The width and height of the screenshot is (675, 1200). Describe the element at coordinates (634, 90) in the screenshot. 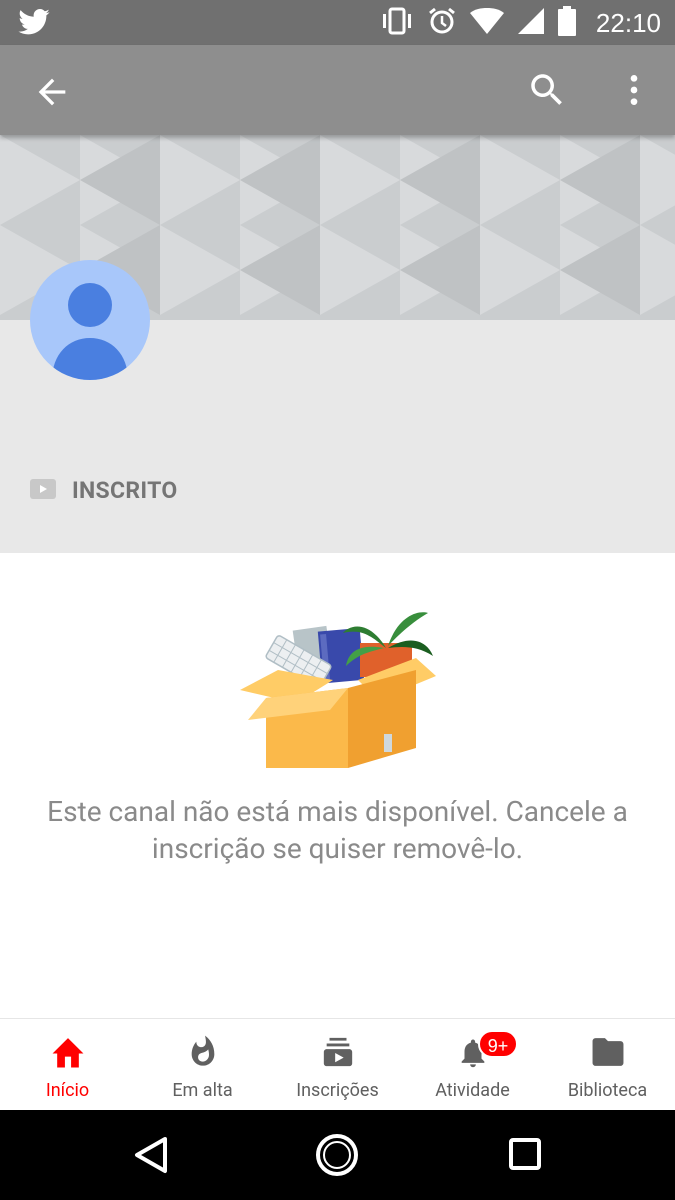

I see `more-vert-icon` at that location.